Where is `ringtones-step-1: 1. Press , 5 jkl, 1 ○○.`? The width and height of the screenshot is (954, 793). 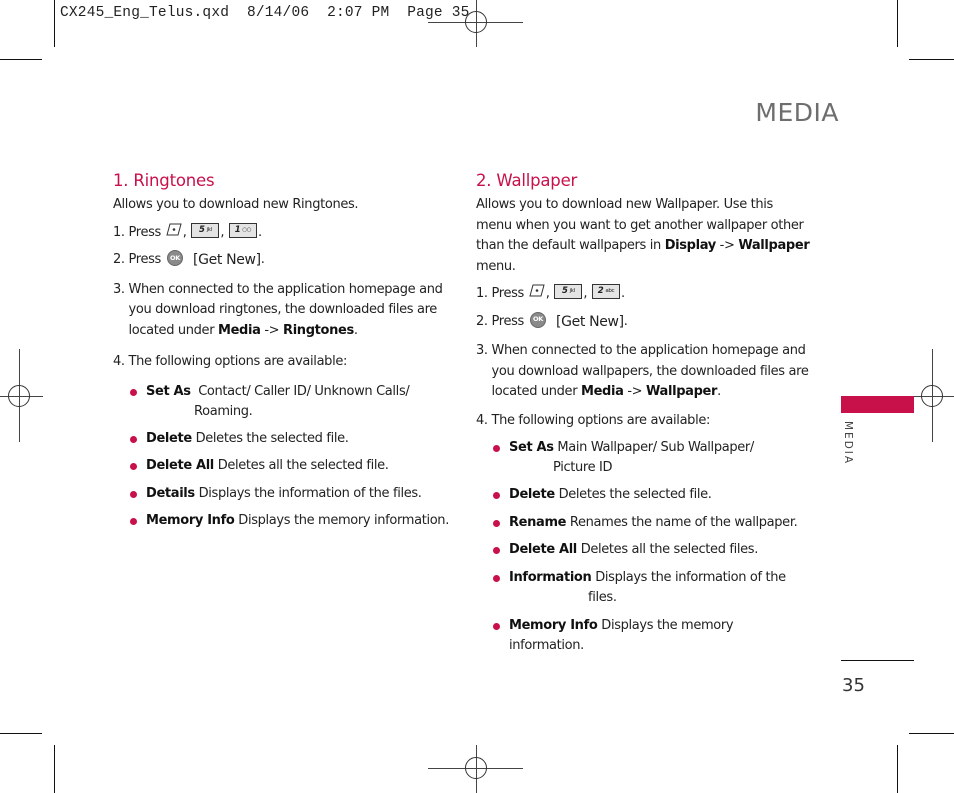
ringtones-step-1: 1. Press , 5 jkl, 1 ○○. is located at coordinates (187, 231).